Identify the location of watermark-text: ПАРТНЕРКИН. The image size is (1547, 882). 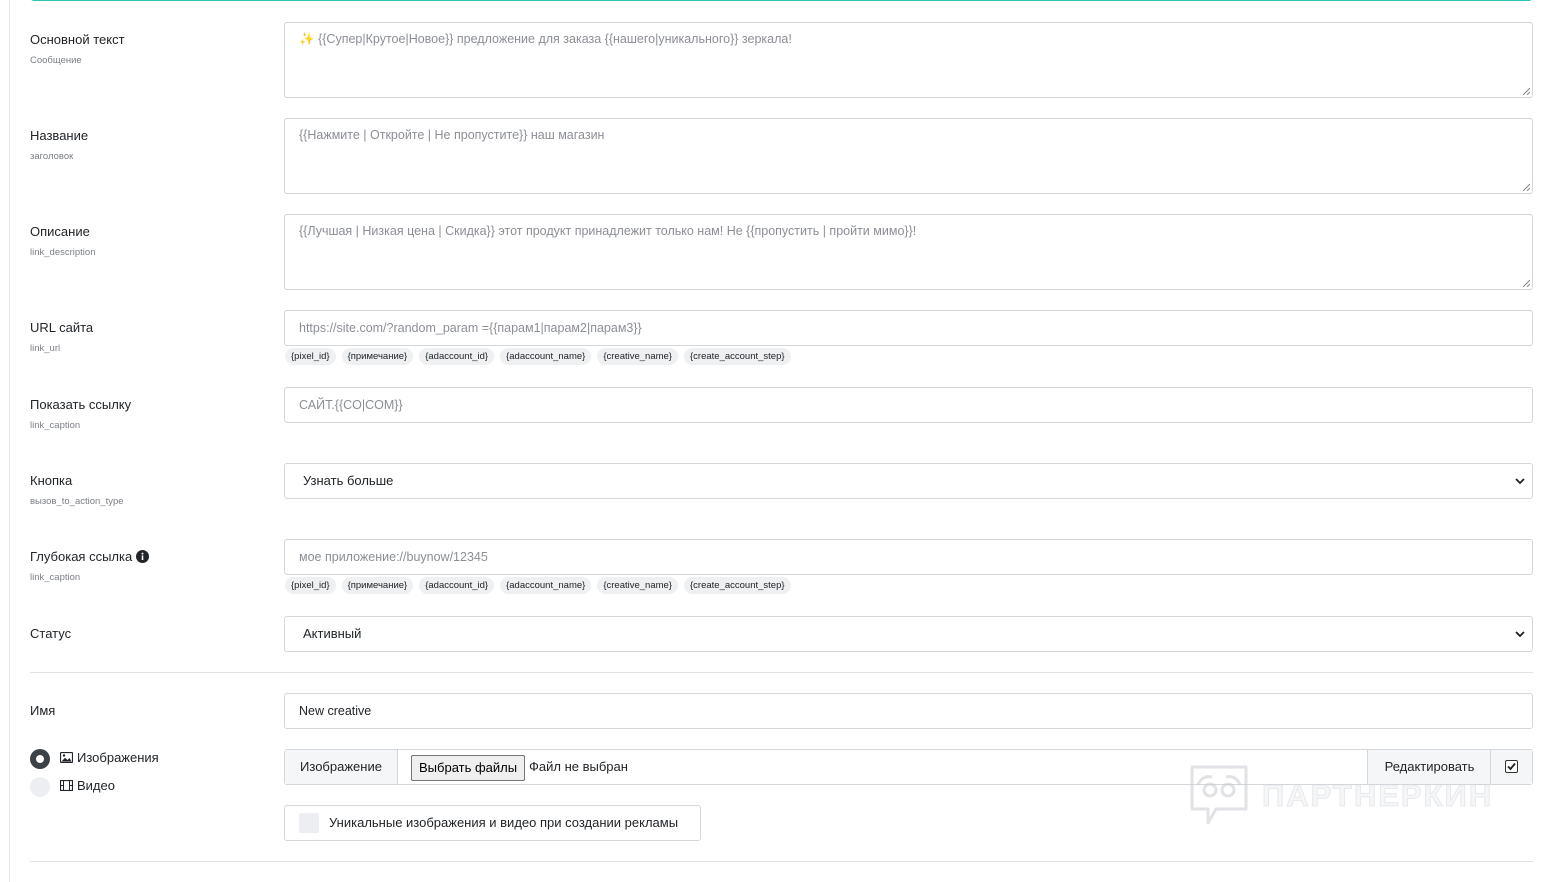
(1377, 796).